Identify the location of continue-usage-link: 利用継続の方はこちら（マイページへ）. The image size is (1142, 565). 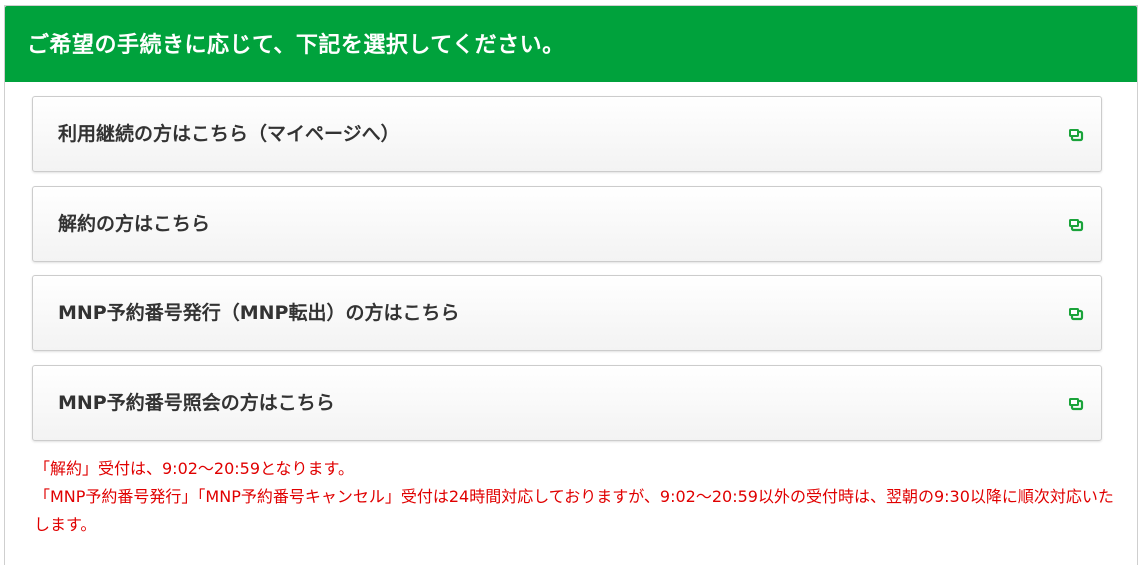
(567, 134).